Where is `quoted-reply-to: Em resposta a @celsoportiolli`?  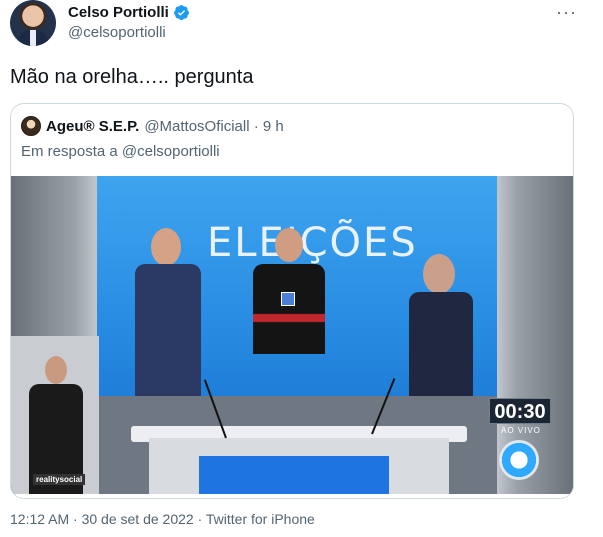
quoted-reply-to: Em resposta a @celsoportiolli is located at coordinates (120, 151).